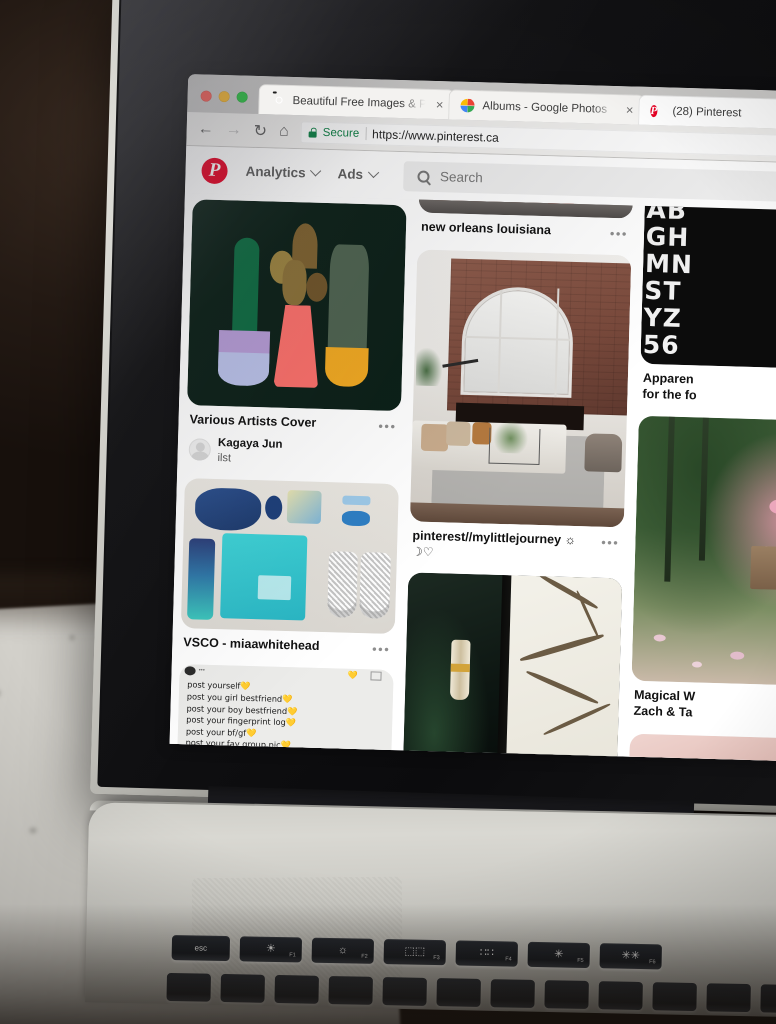  Describe the element at coordinates (772, 506) in the screenshot. I see `blossom` at that location.